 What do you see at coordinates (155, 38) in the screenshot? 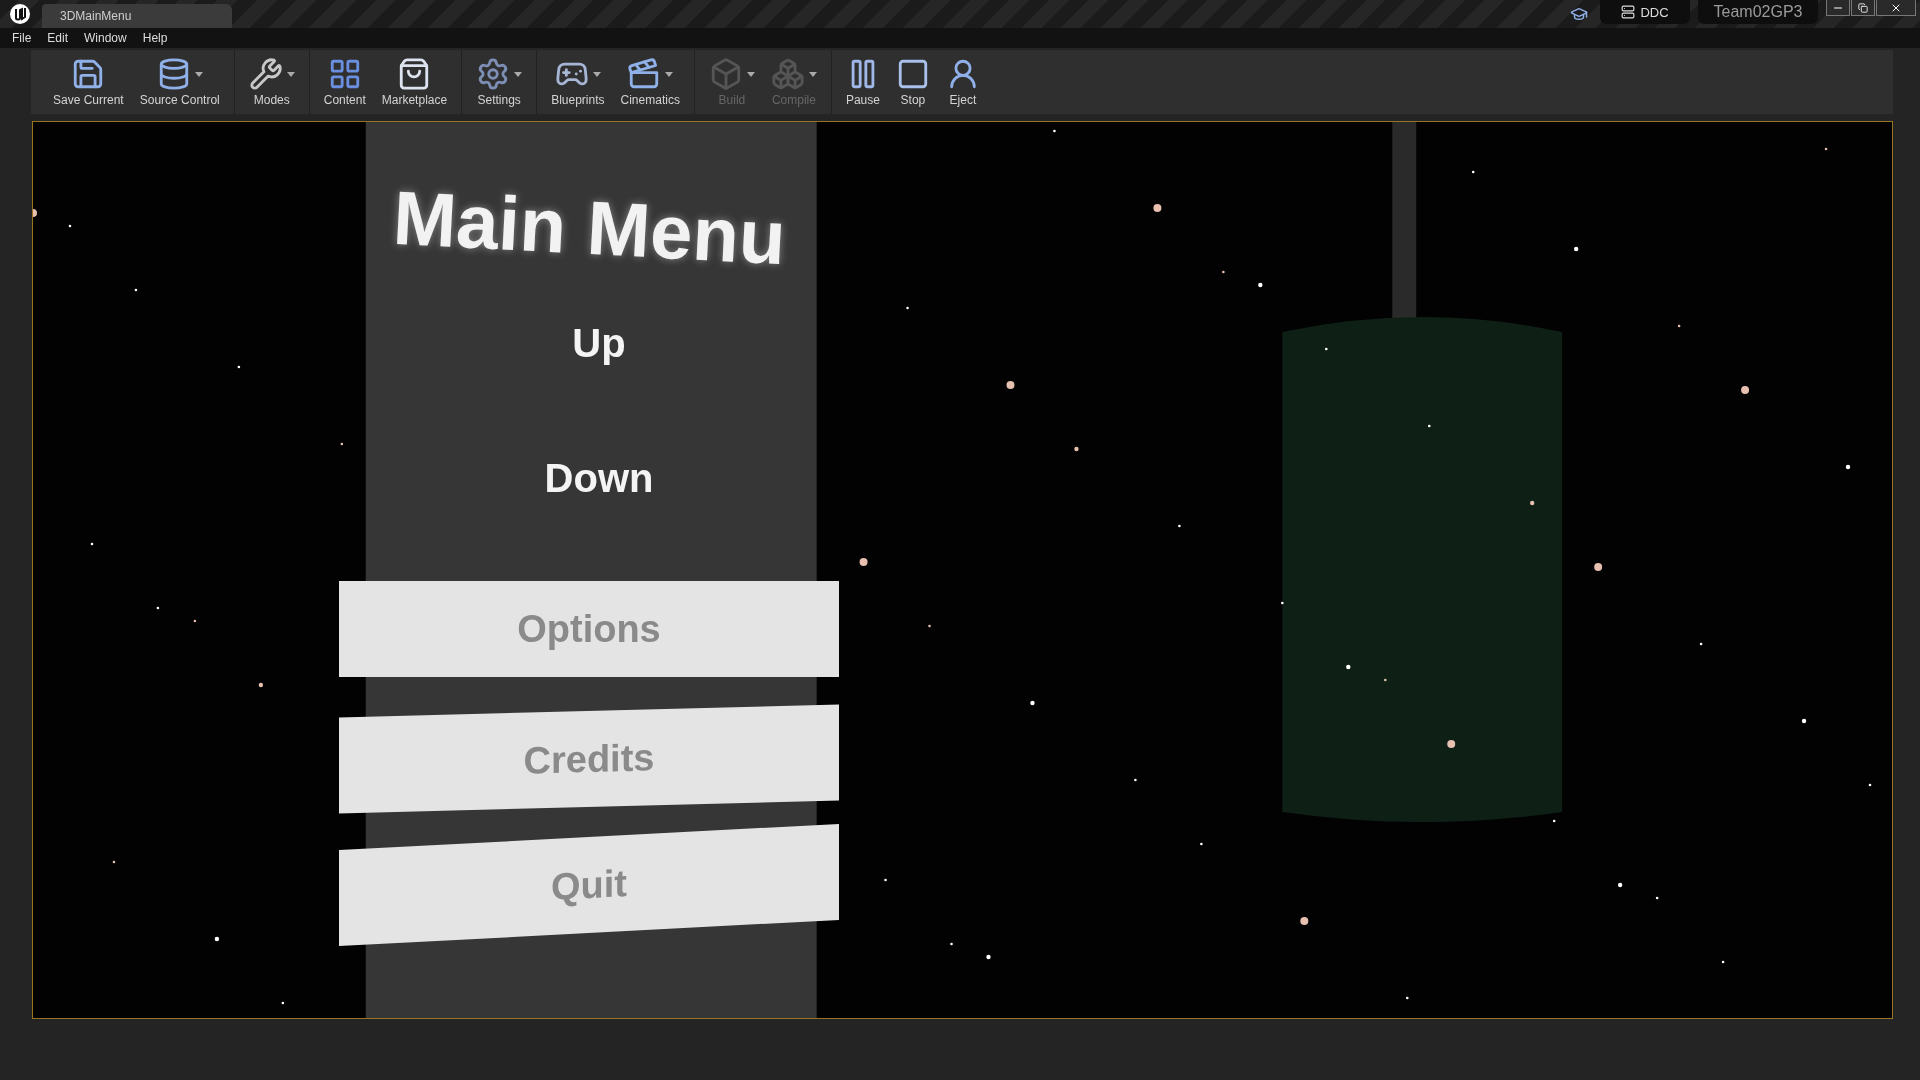
I see `menu-item: Help` at bounding box center [155, 38].